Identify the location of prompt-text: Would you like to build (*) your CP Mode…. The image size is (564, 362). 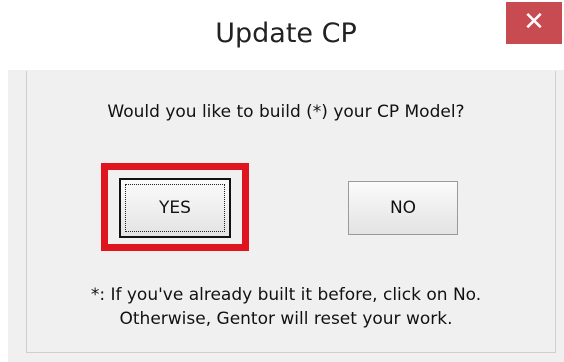
(286, 112).